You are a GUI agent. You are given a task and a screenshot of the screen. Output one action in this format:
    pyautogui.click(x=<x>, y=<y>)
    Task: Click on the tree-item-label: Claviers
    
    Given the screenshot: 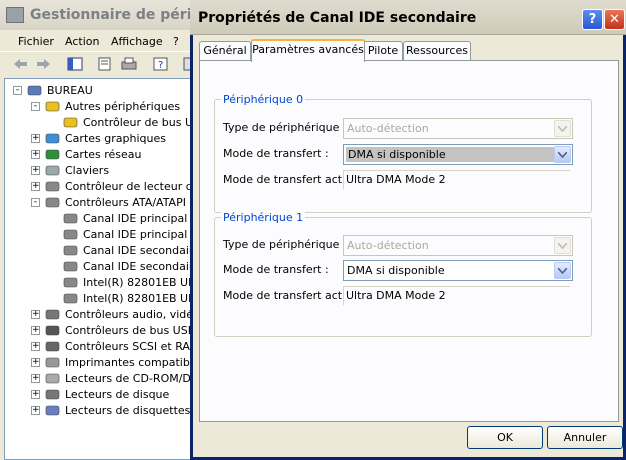 What is the action you would take?
    pyautogui.click(x=87, y=170)
    